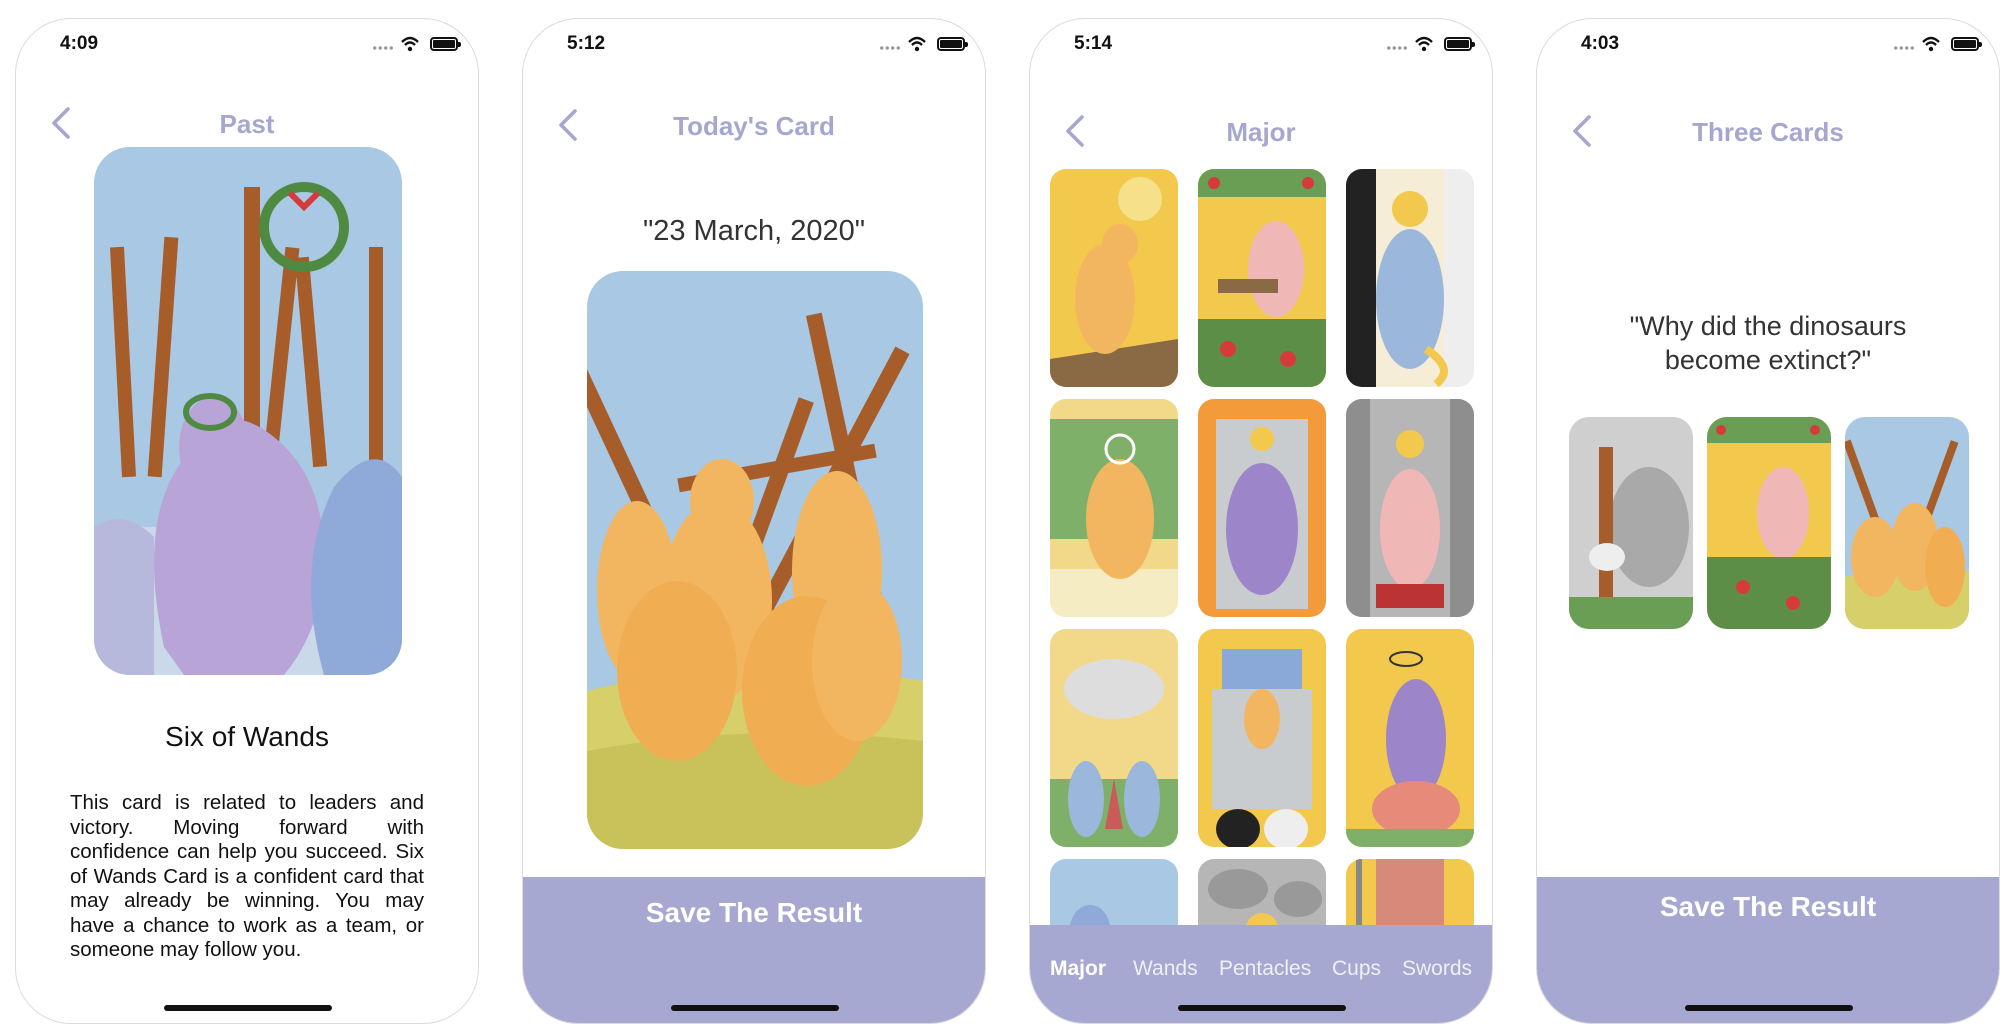 This screenshot has height=1028, width=2006. Describe the element at coordinates (1114, 892) in the screenshot. I see `card-thumb-the-hermit` at that location.